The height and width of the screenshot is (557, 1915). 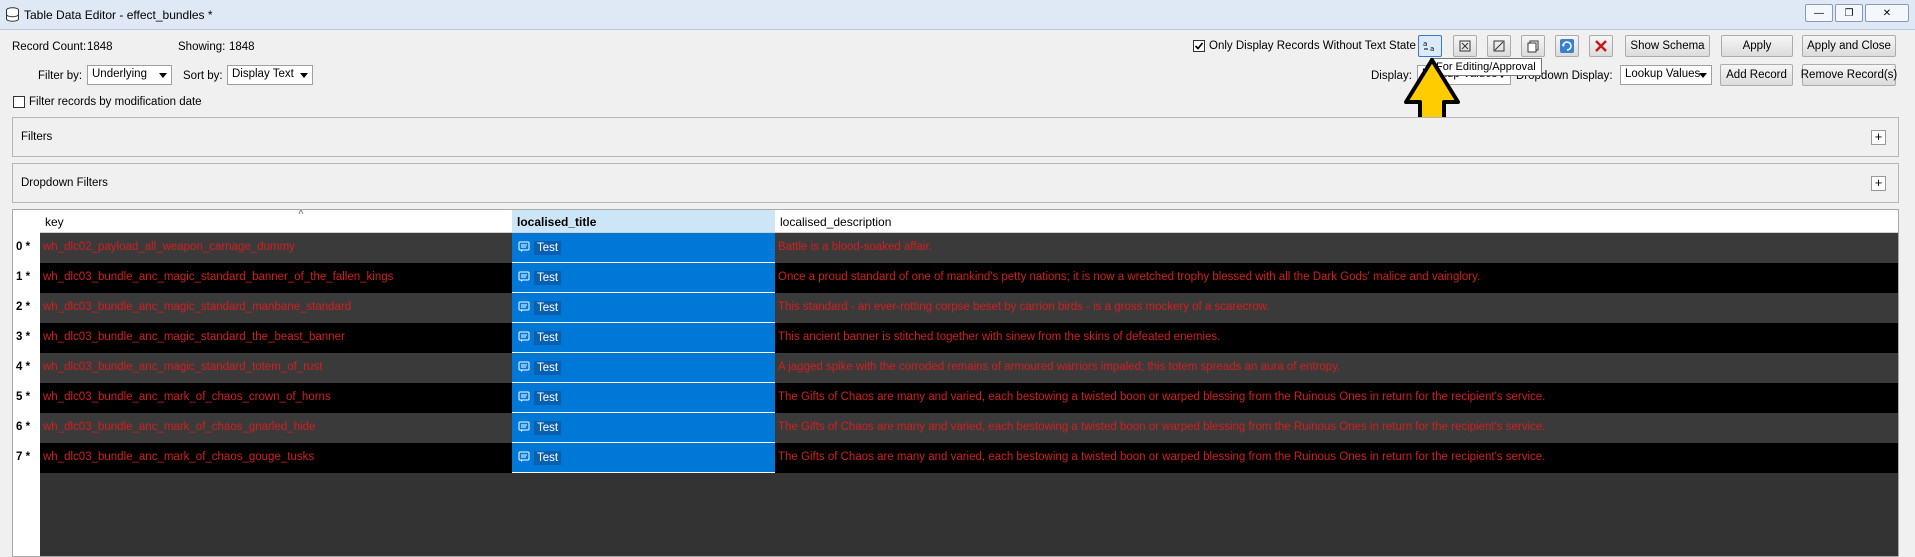 What do you see at coordinates (23, 367) in the screenshot?
I see `row-number: 4 *` at bounding box center [23, 367].